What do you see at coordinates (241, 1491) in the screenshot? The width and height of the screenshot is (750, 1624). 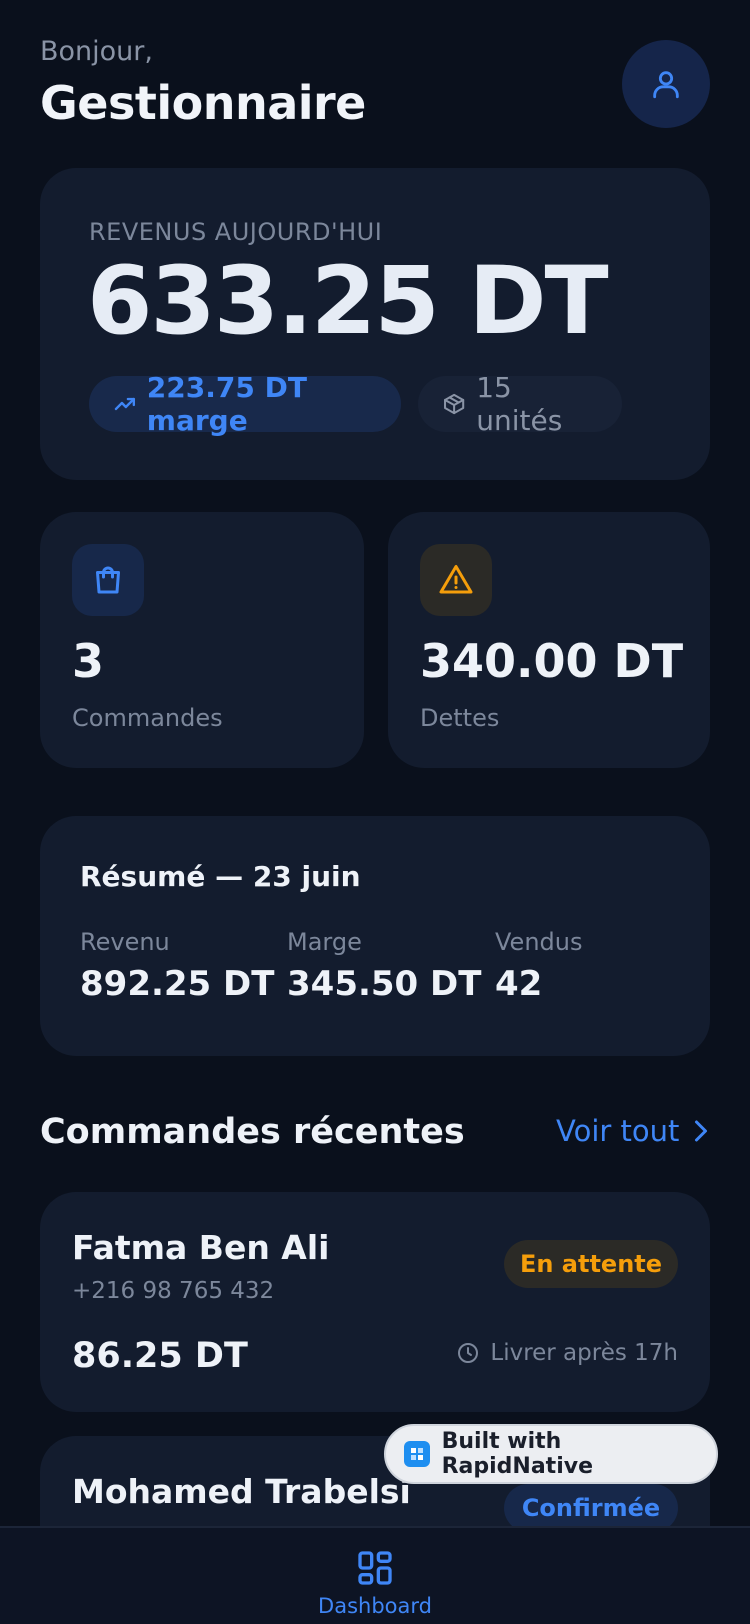 I see `customer-name: Mohamed Trabelsi` at bounding box center [241, 1491].